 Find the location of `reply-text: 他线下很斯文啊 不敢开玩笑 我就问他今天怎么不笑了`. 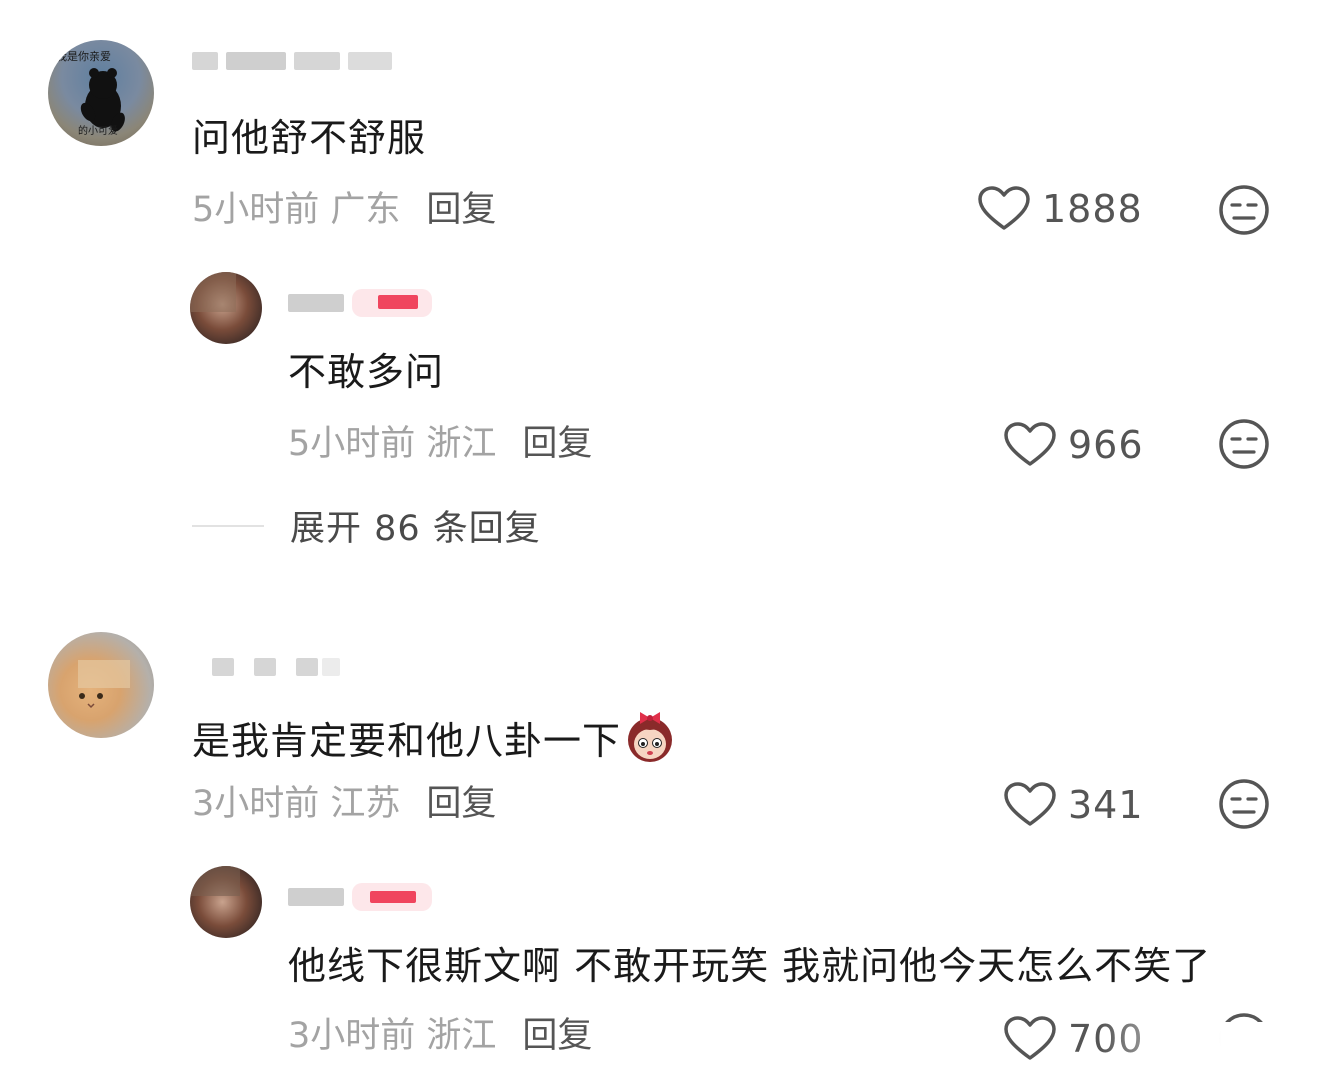

reply-text: 他线下很斯文啊 不敢开玩笑 我就问他今天怎么不笑了 is located at coordinates (750, 966).